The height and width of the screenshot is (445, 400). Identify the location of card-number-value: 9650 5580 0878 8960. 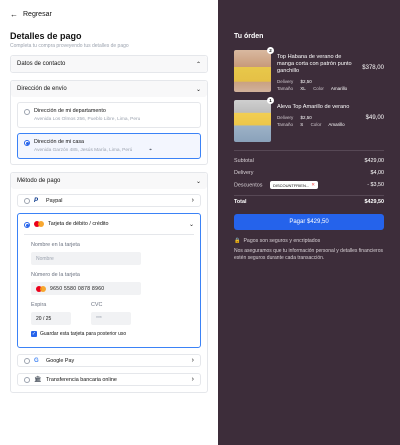
(77, 288).